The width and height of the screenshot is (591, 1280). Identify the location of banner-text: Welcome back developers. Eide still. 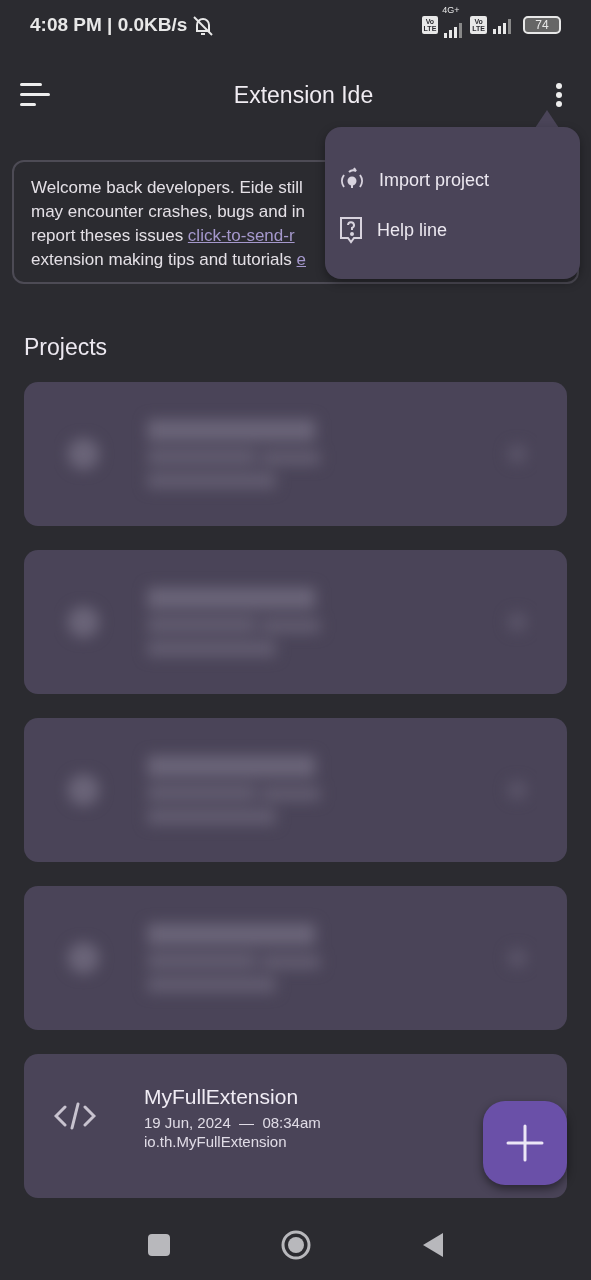
(167, 188).